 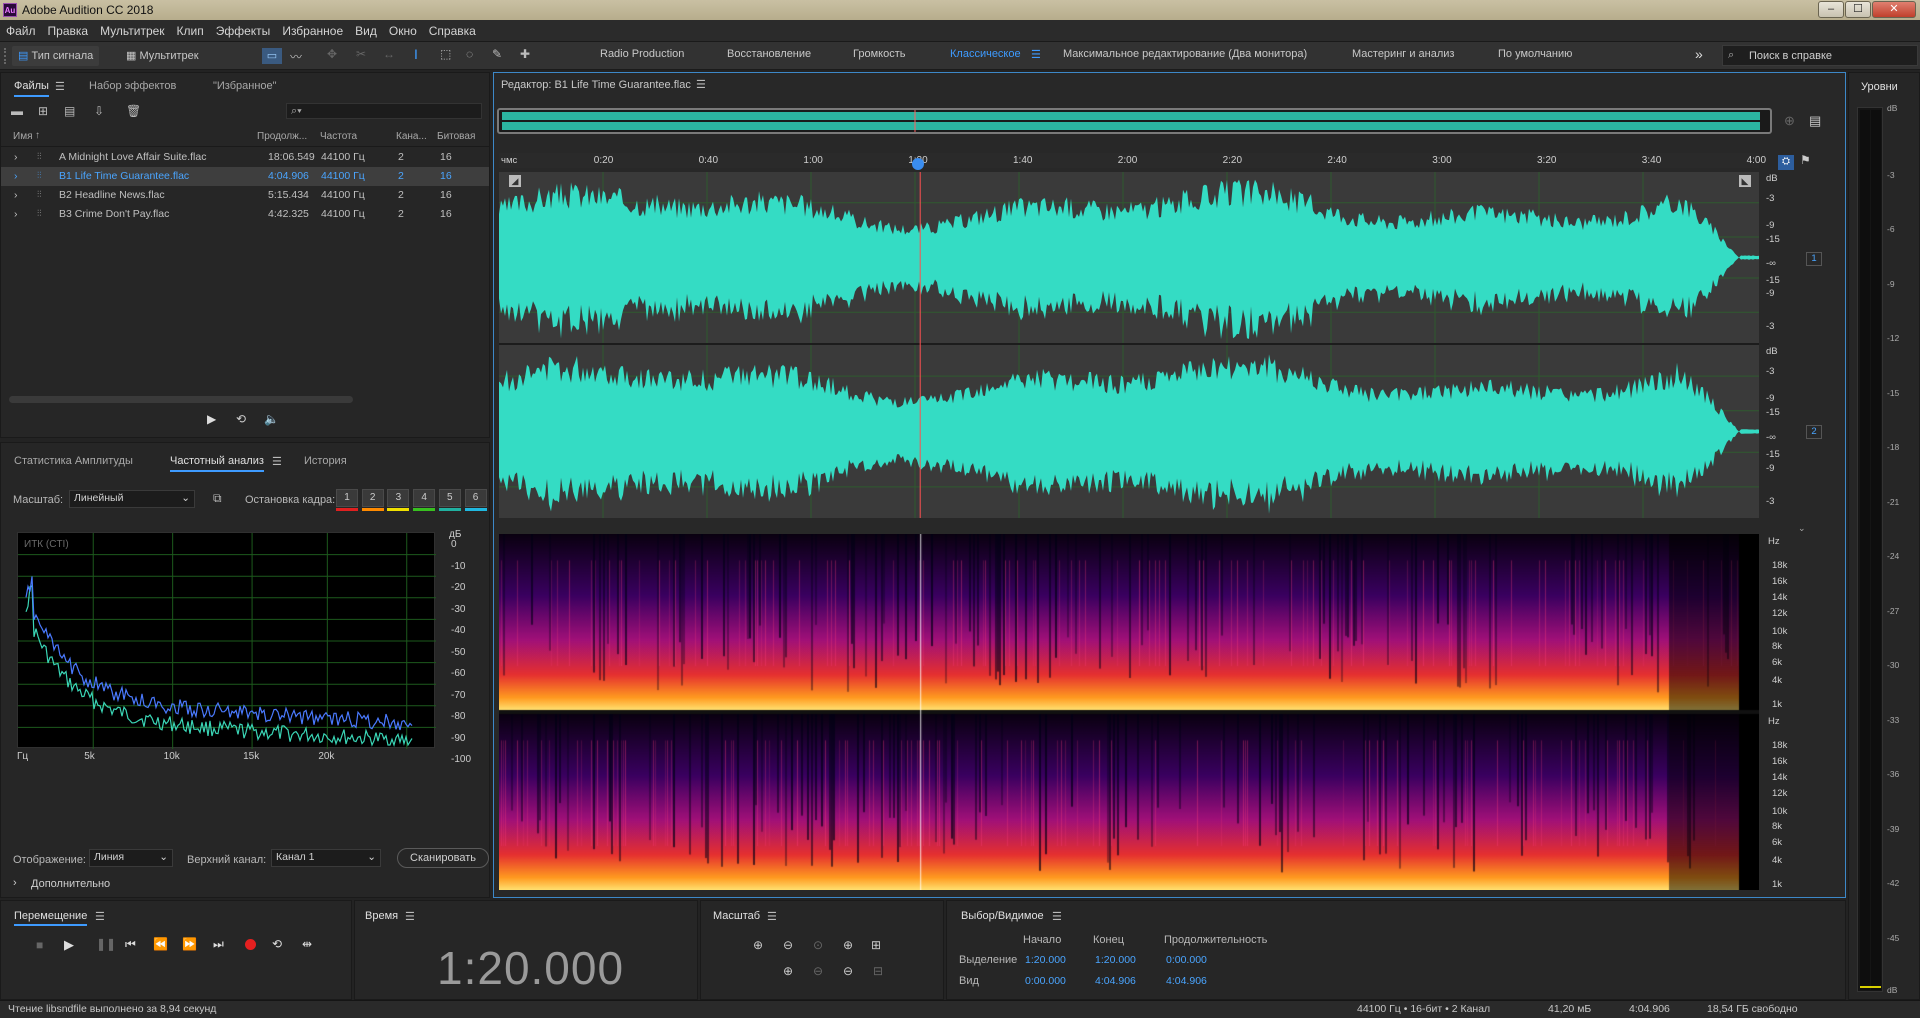 I want to click on channel-badge: 1, so click(x=1814, y=259).